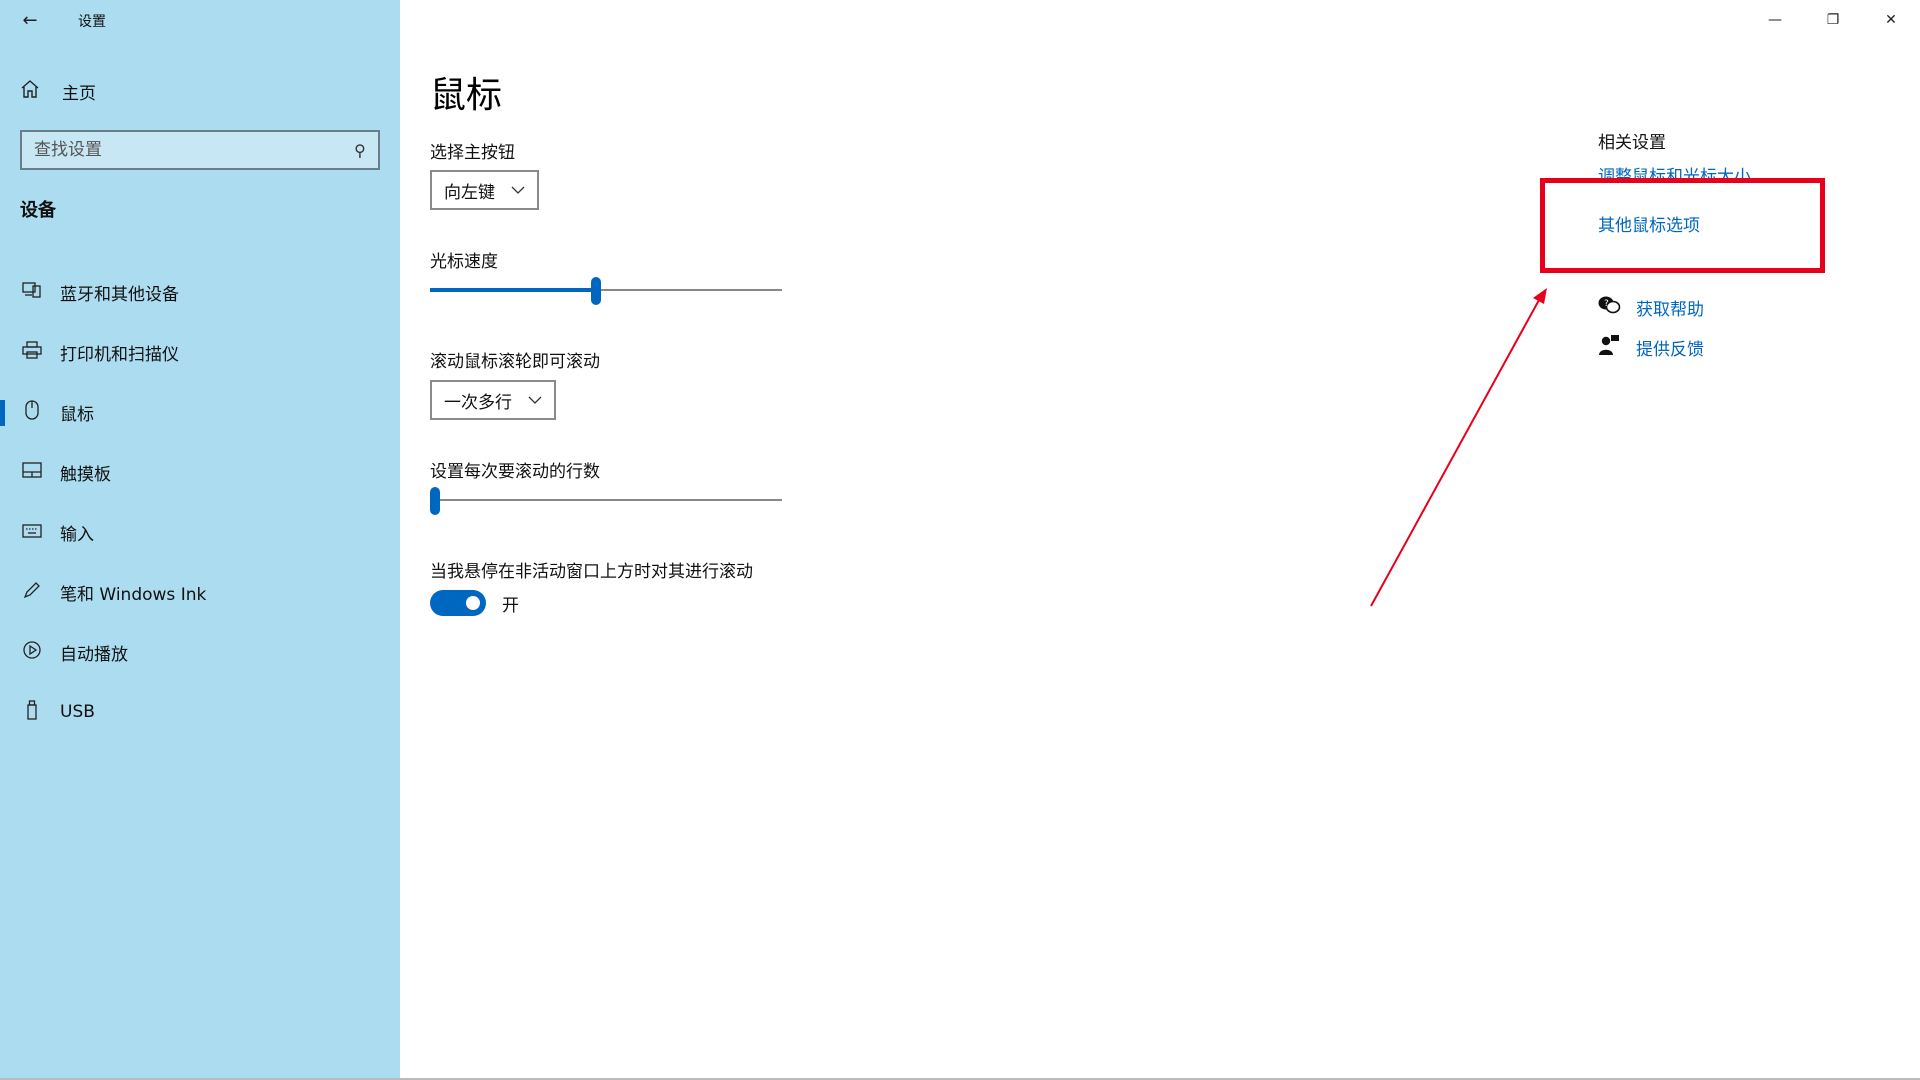  What do you see at coordinates (200, 652) in the screenshot?
I see `sidebar-item-autoplay: 自动播放` at bounding box center [200, 652].